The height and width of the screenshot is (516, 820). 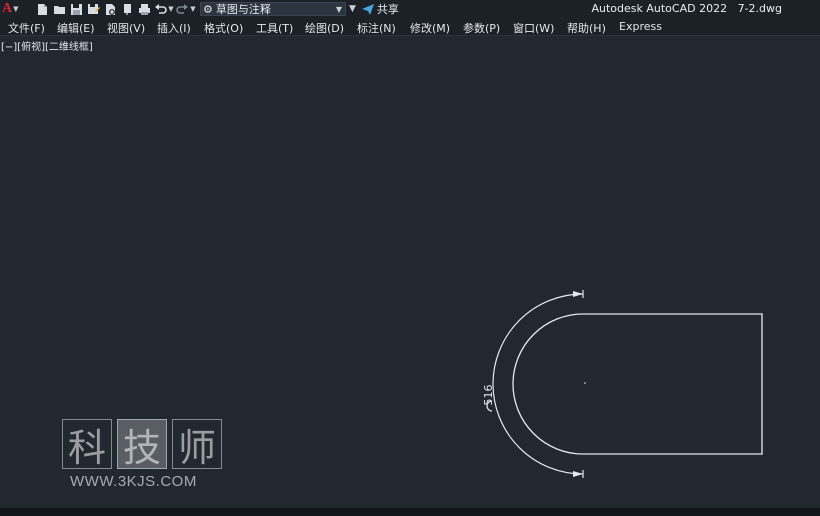 I want to click on dimension-arrow-bottom, so click(x=578, y=474).